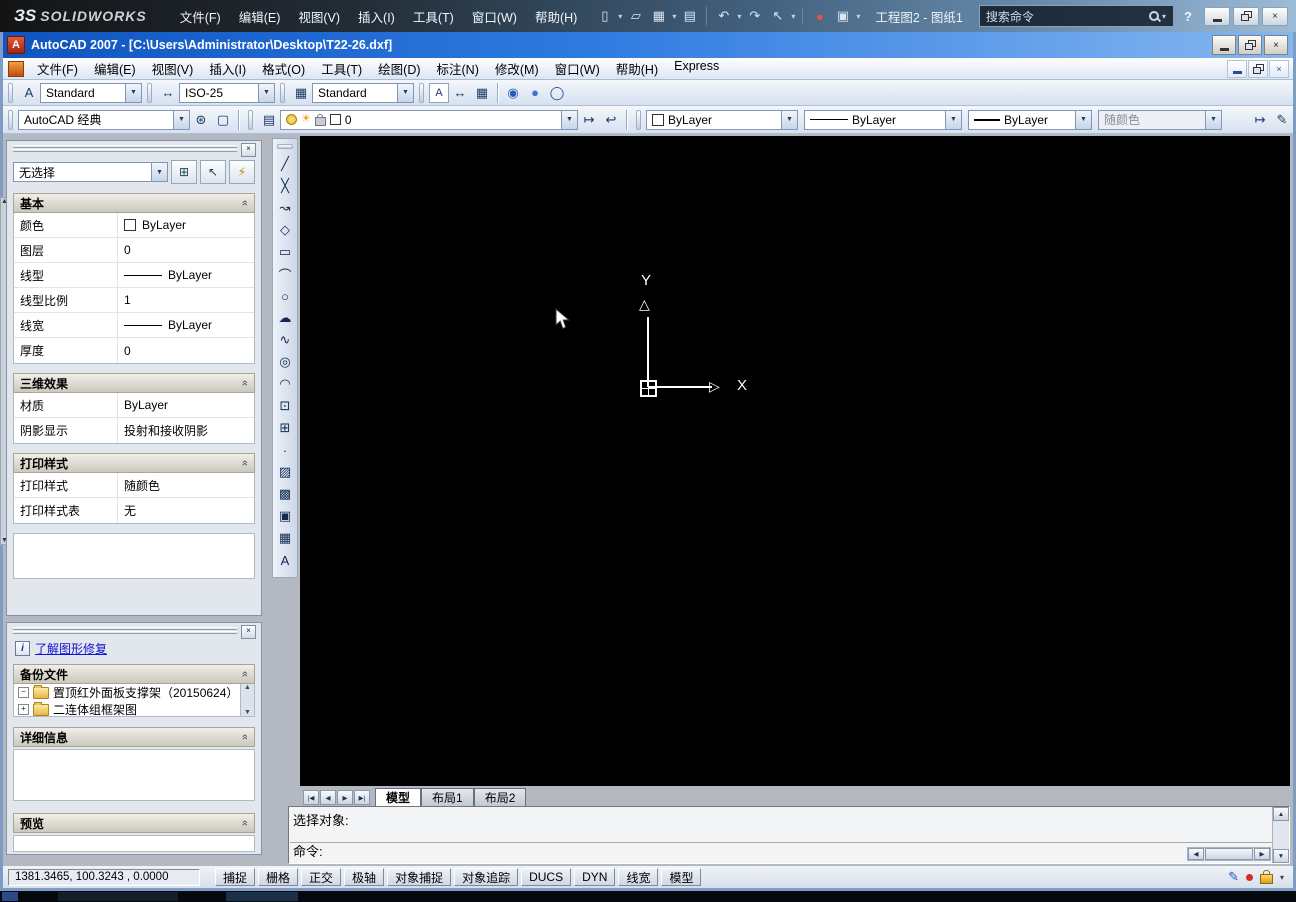 The image size is (1296, 902). Describe the element at coordinates (1280, 835) in the screenshot. I see `command-vertical-scrollbar: ▲ ▼` at that location.